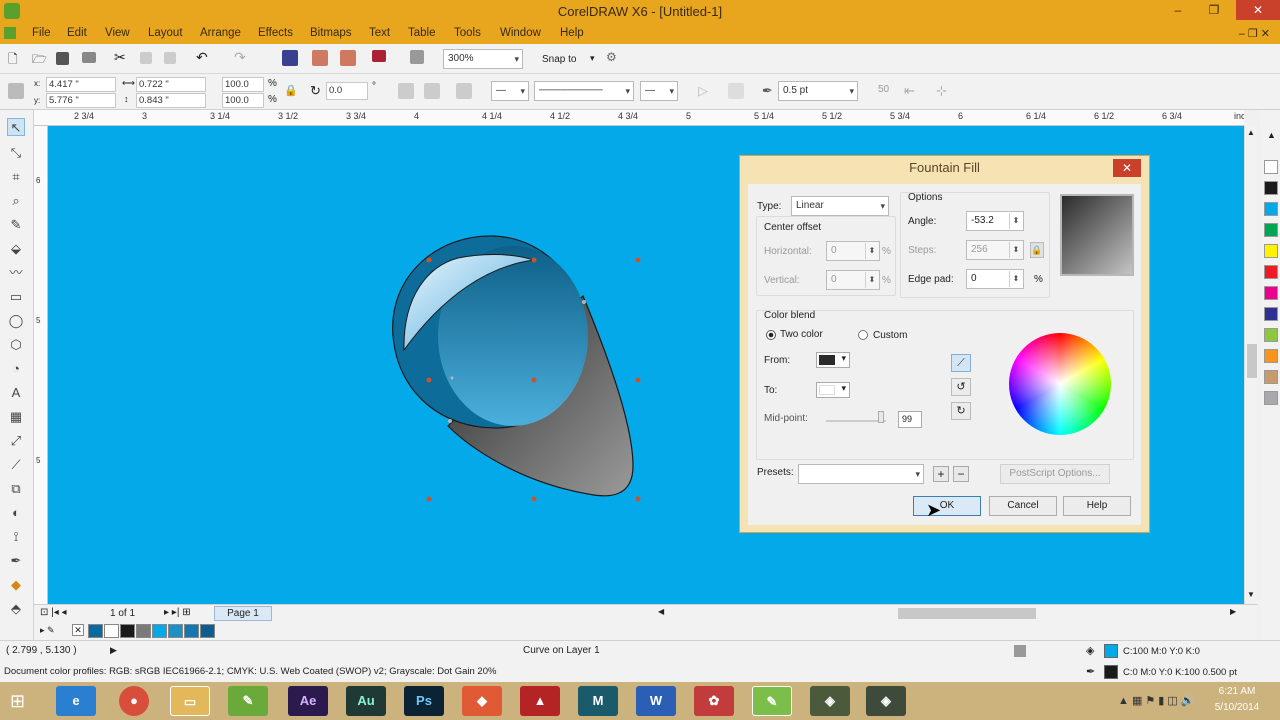 Image resolution: width=1280 pixels, height=720 pixels. I want to click on direct-blend-icon: ⟋, so click(961, 363).